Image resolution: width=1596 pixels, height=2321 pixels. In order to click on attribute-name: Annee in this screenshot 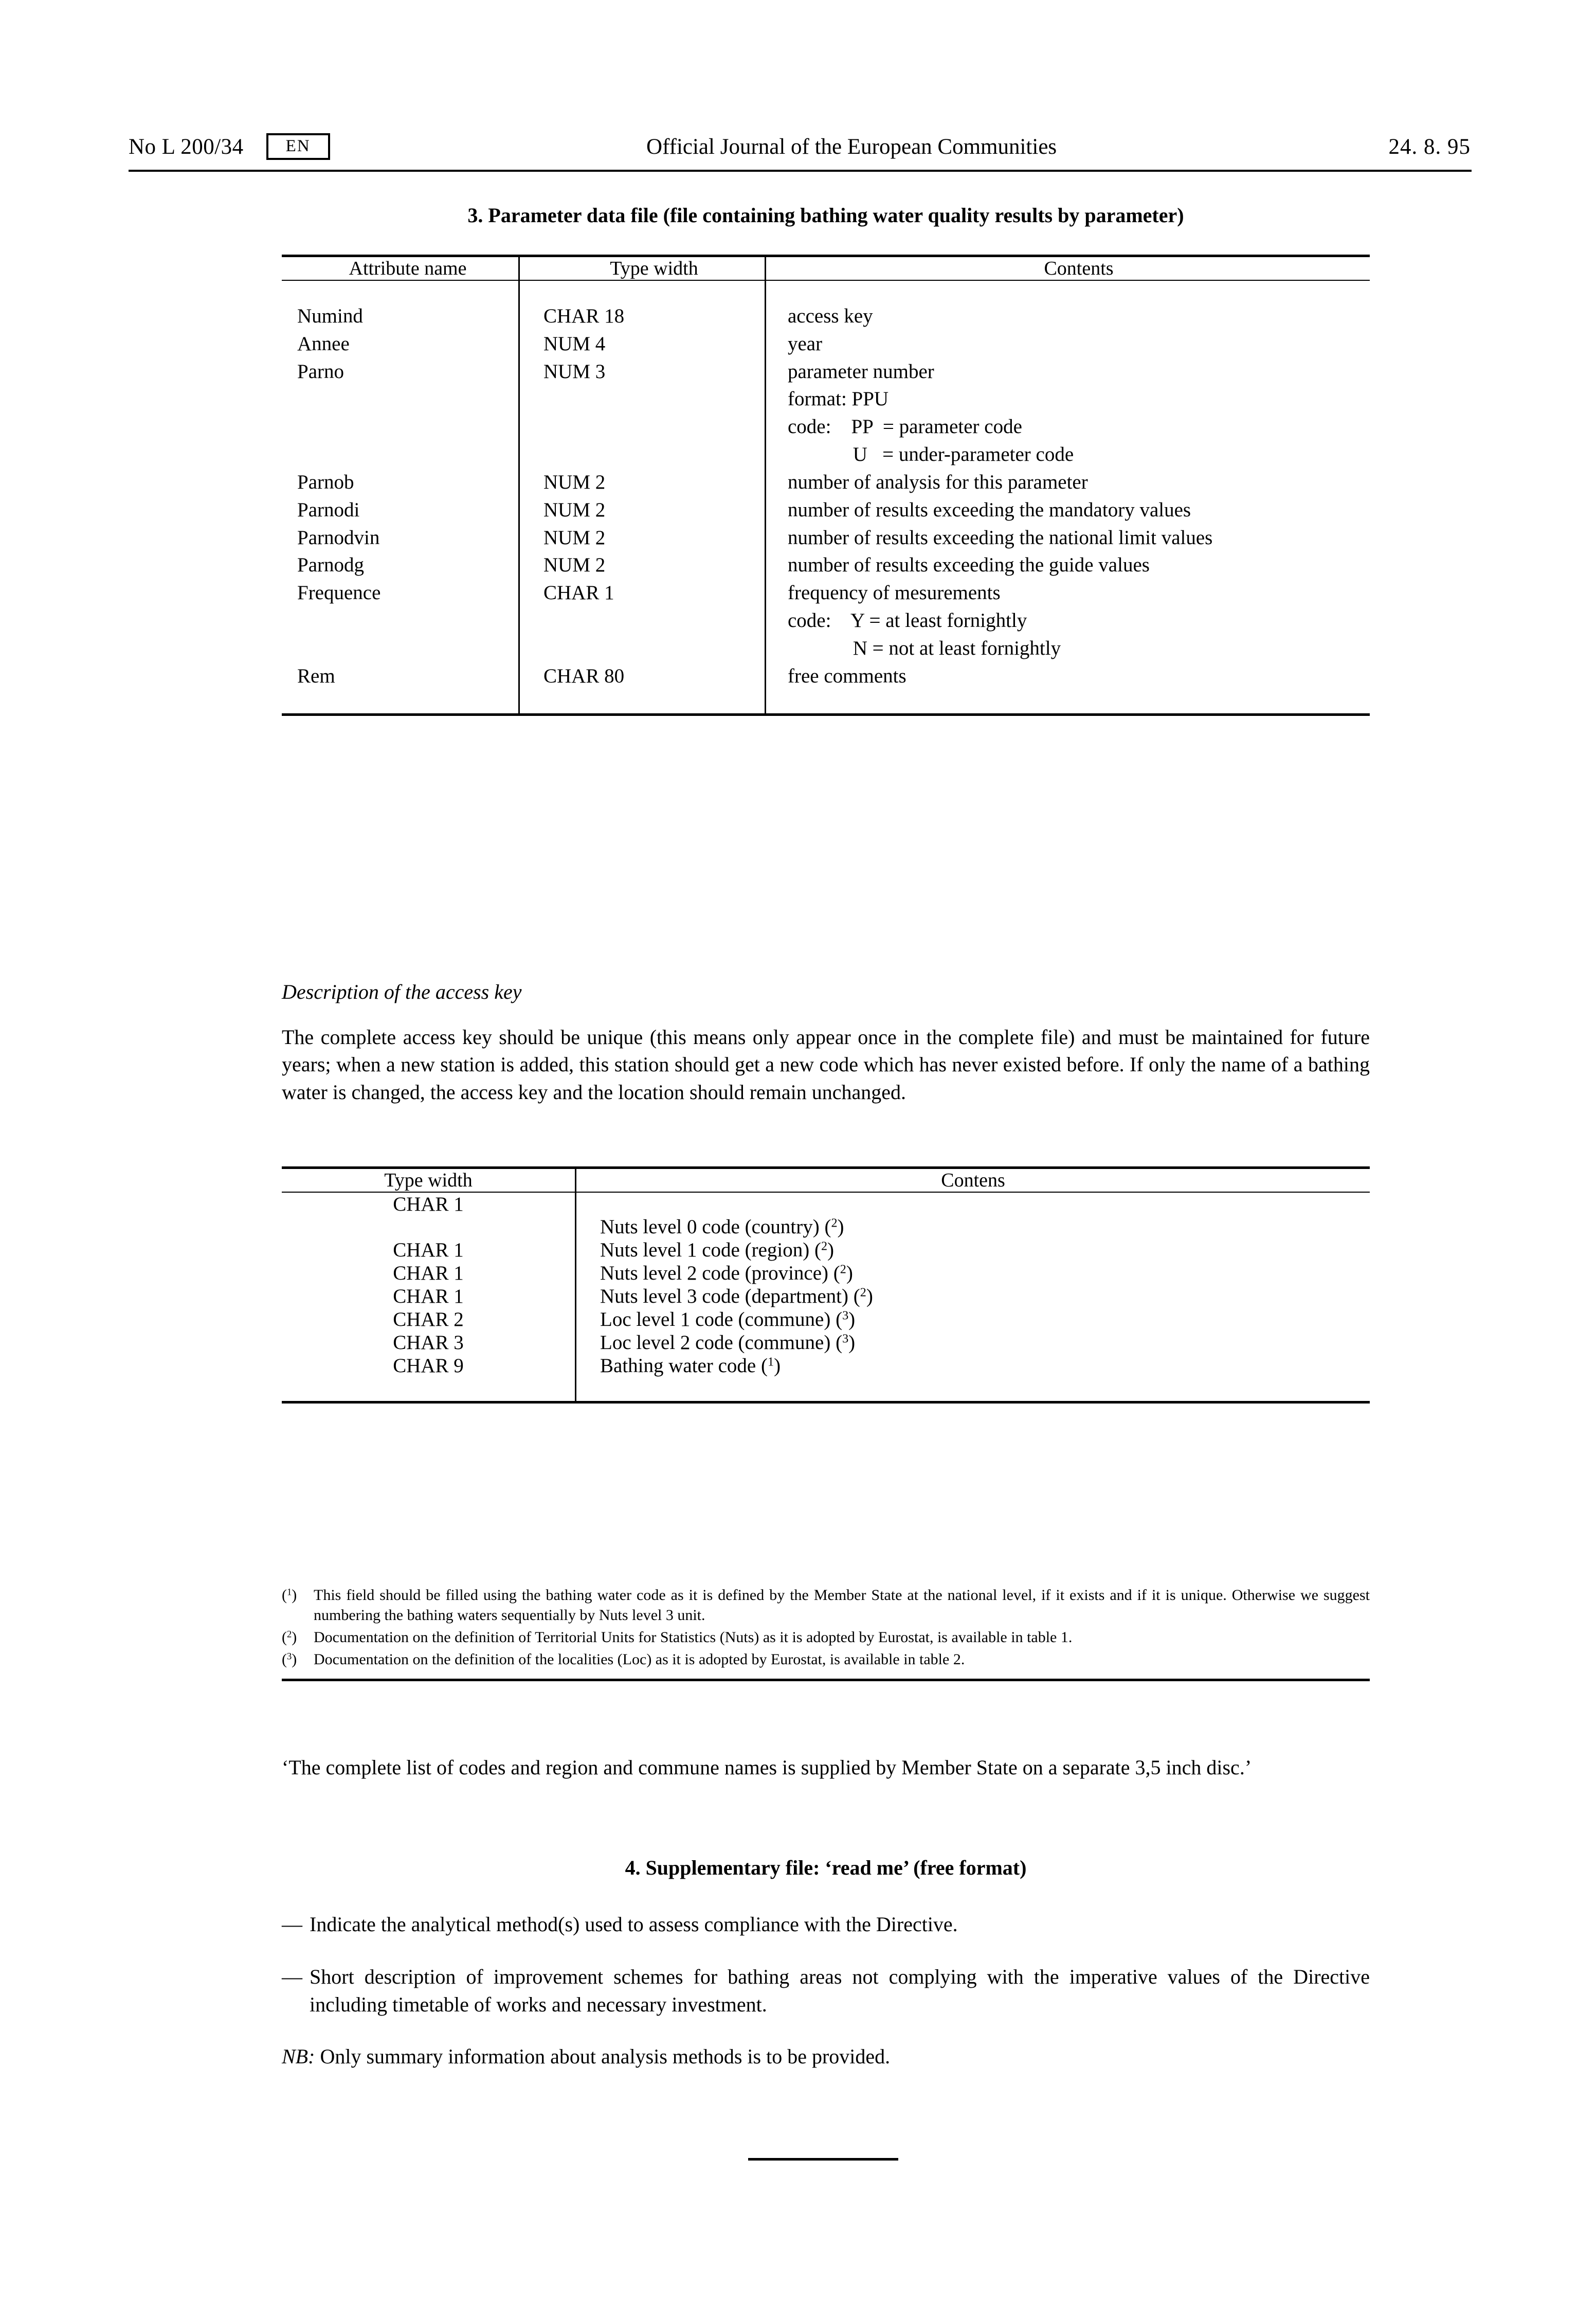, I will do `click(401, 344)`.